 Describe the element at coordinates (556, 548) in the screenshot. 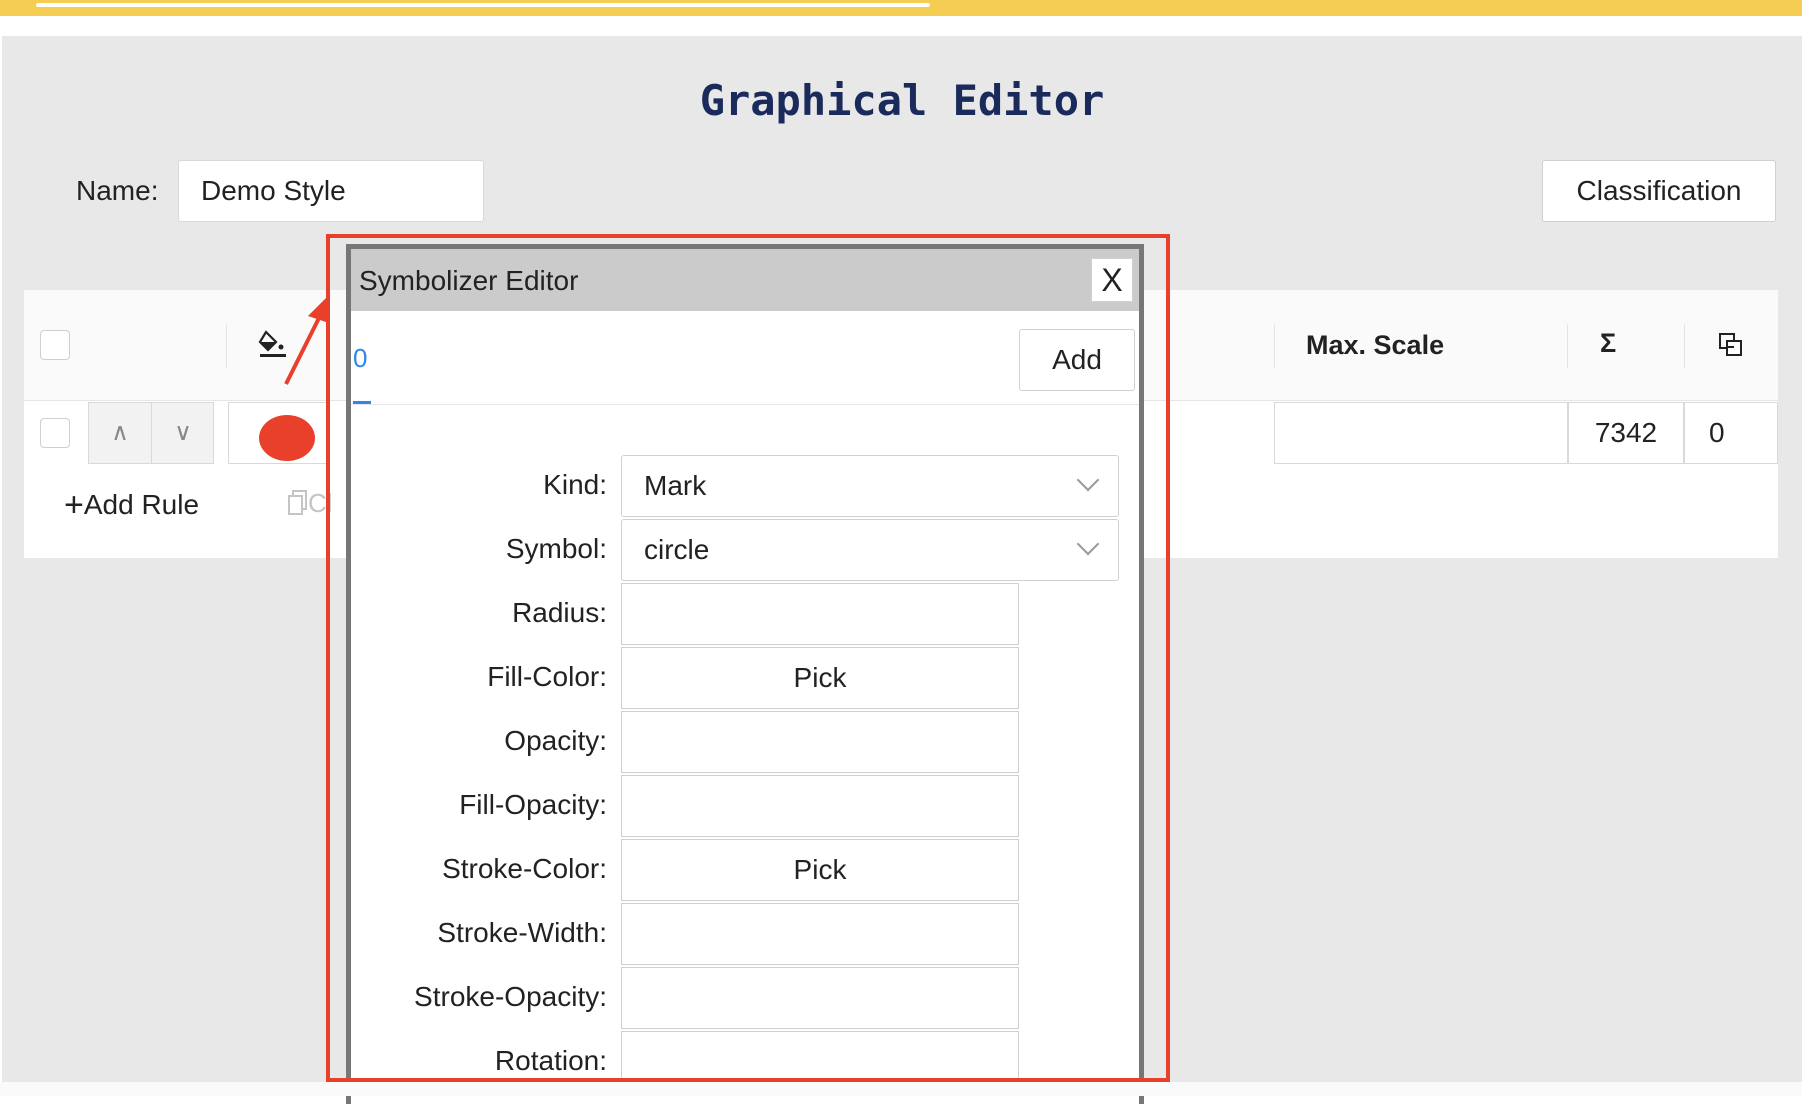

I see `symbol-label: Symbol:` at that location.